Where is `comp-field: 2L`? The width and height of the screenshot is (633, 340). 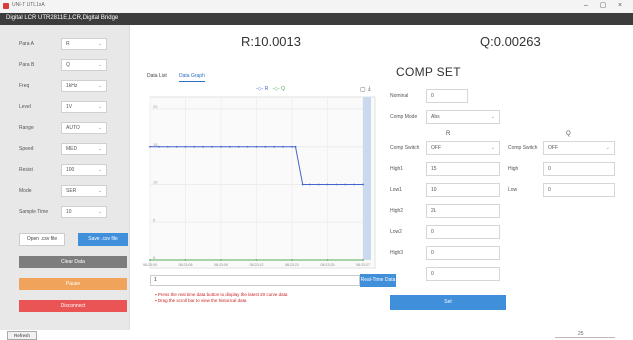 comp-field: 2L is located at coordinates (463, 211).